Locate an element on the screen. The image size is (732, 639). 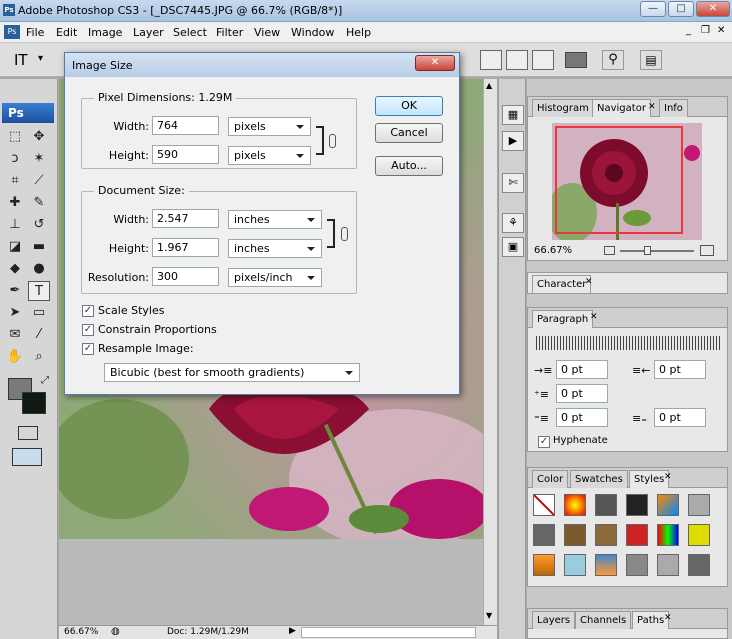
style-none is located at coordinates (544, 505).